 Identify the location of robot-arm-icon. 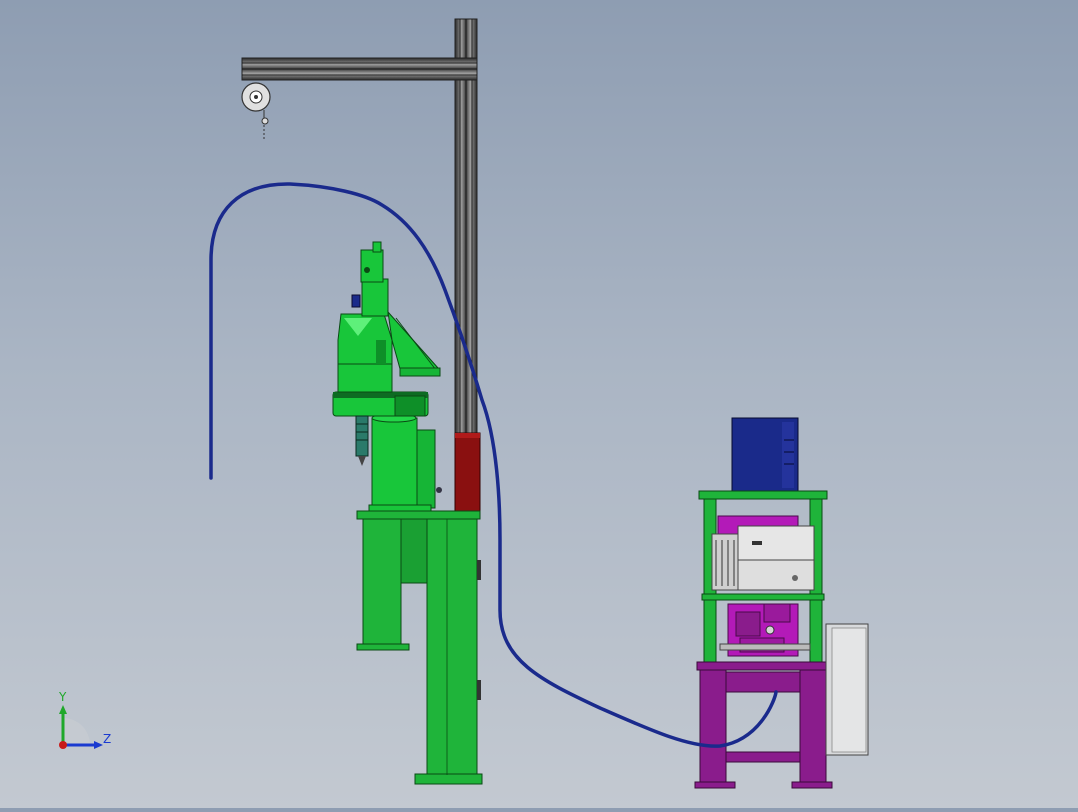
(387, 376).